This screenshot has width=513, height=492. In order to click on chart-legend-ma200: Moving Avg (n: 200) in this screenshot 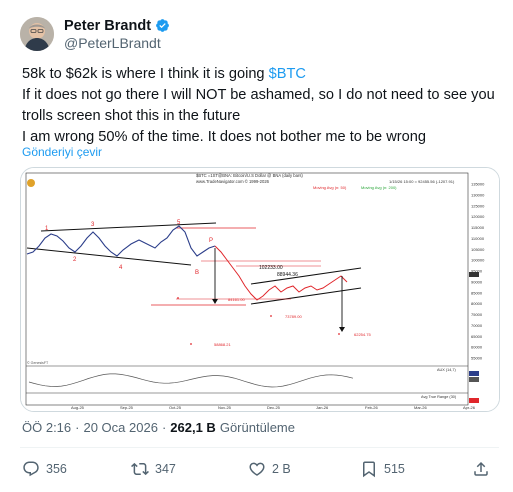, I will do `click(379, 187)`.